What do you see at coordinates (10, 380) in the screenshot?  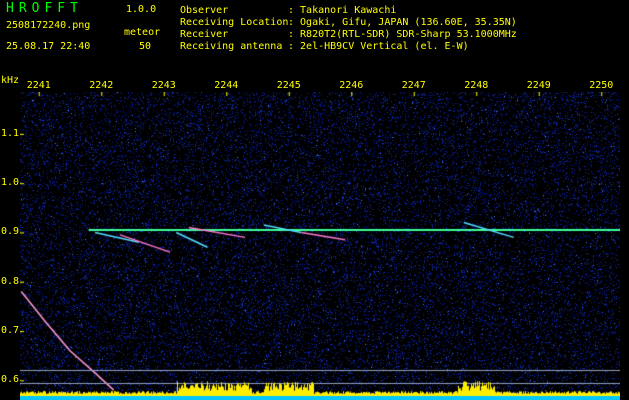 I see `y-tick-label: 0.6` at bounding box center [10, 380].